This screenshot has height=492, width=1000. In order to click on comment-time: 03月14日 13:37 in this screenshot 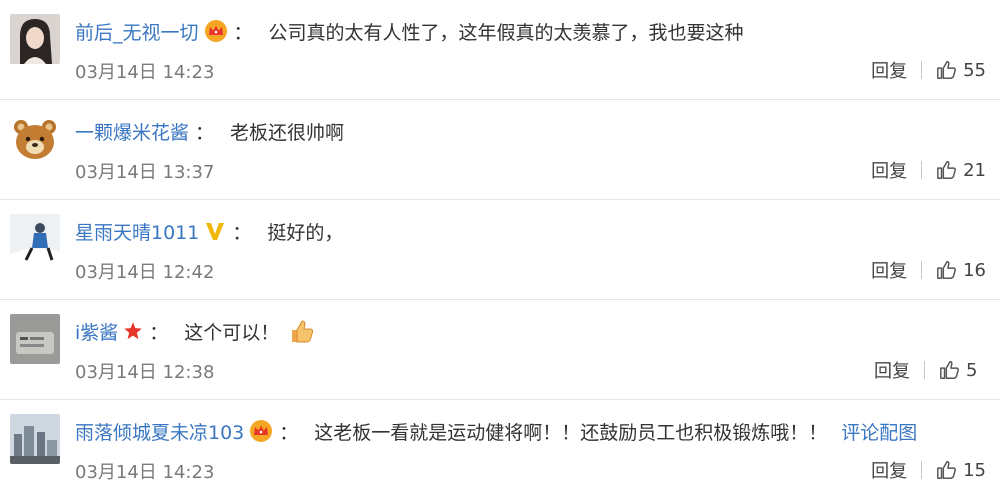, I will do `click(145, 172)`.